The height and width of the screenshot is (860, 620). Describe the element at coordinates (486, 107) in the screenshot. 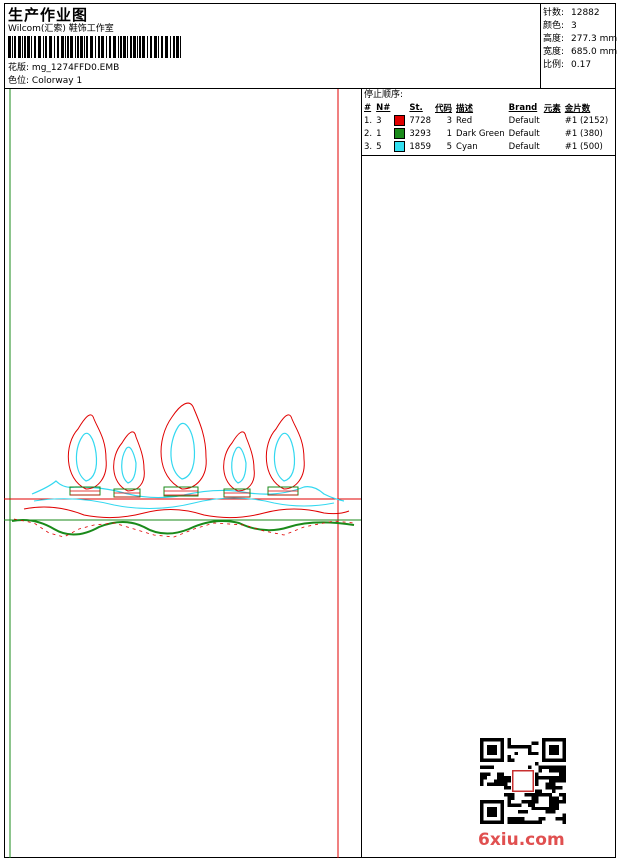

I see `table-header-row: # N# St. 代码 描述 Brand 元素 金片数` at that location.